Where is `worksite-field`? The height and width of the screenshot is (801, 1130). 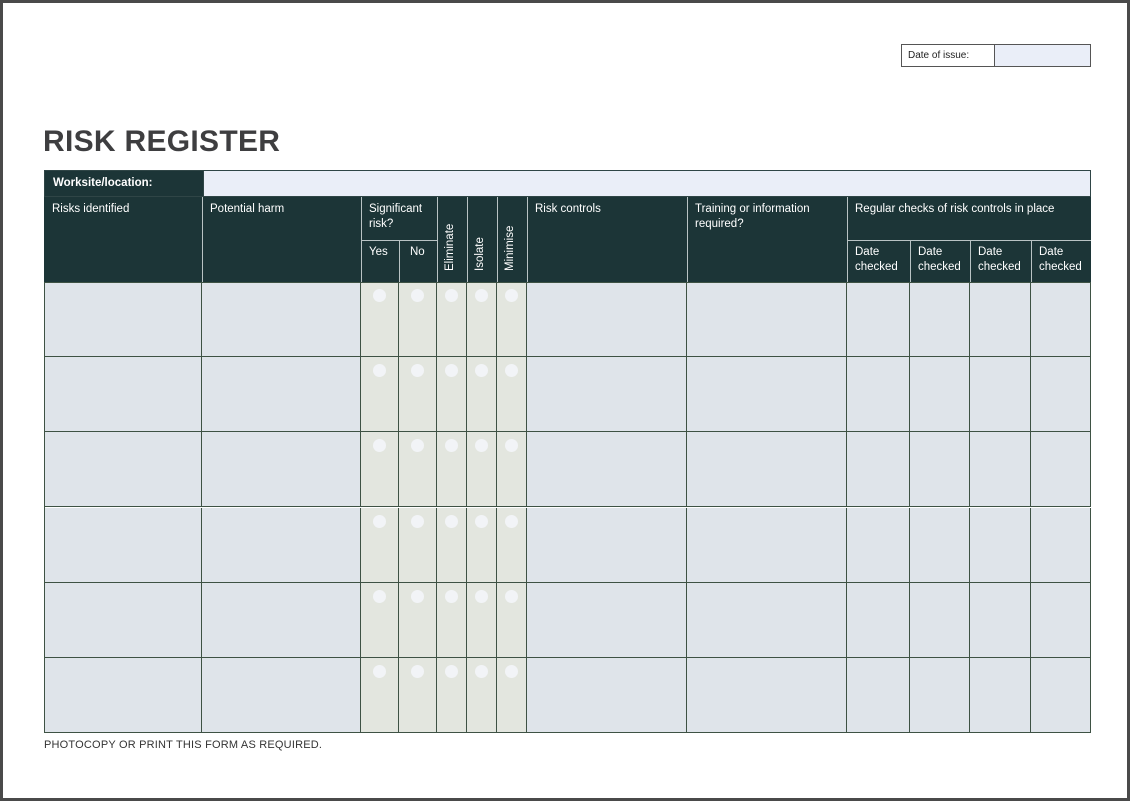
worksite-field is located at coordinates (646, 183).